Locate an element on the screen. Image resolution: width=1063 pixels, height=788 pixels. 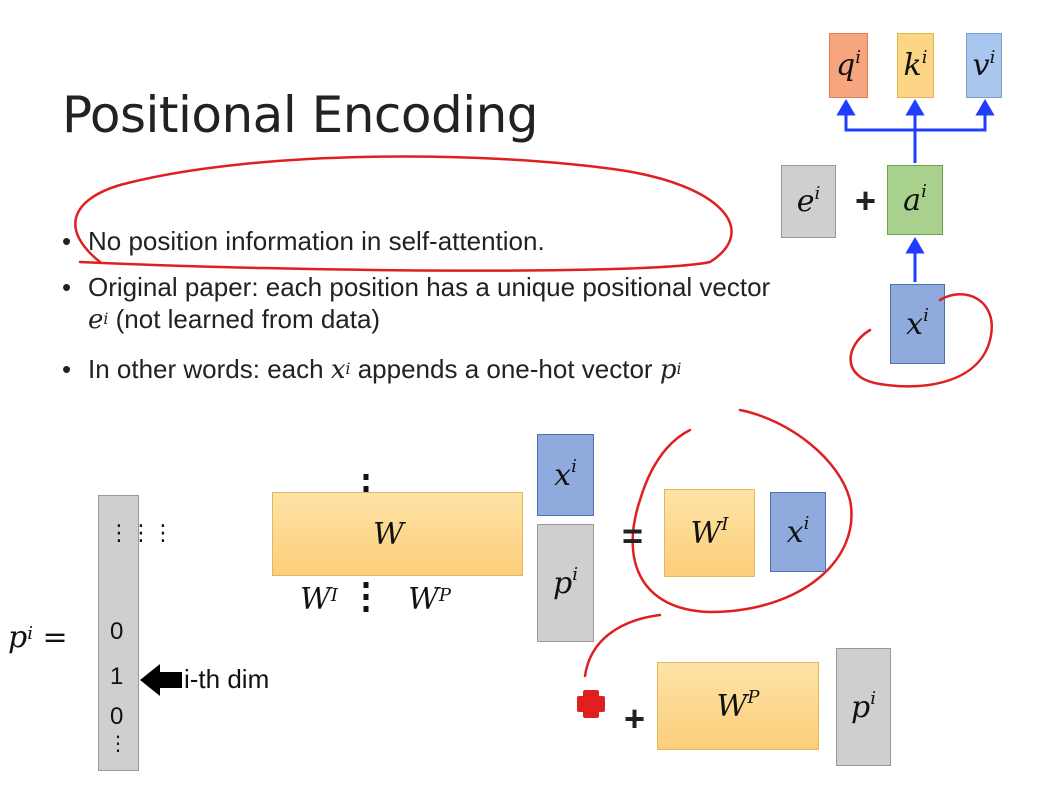
red-cross-icon is located at coordinates (591, 704).